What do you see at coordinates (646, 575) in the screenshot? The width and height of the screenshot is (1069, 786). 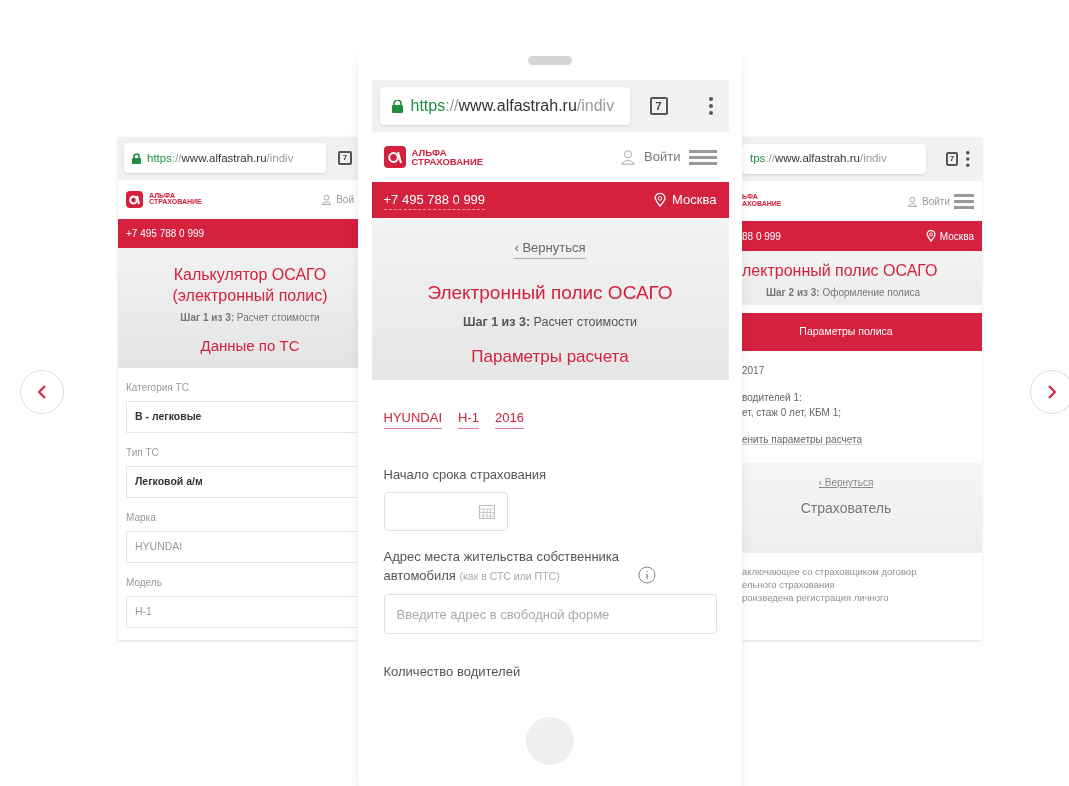 I see `info-icon` at bounding box center [646, 575].